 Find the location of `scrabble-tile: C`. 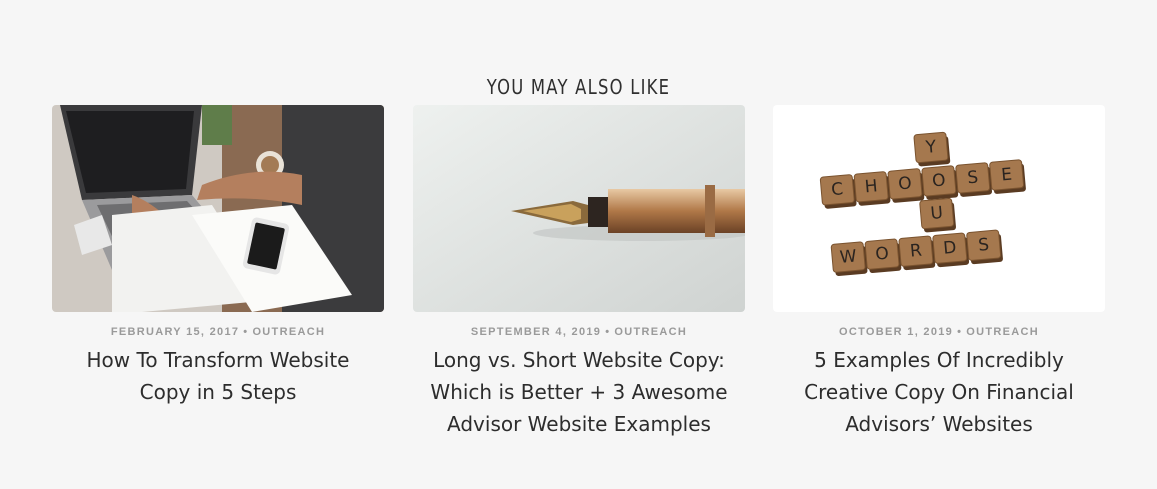

scrabble-tile: C is located at coordinates (838, 191).